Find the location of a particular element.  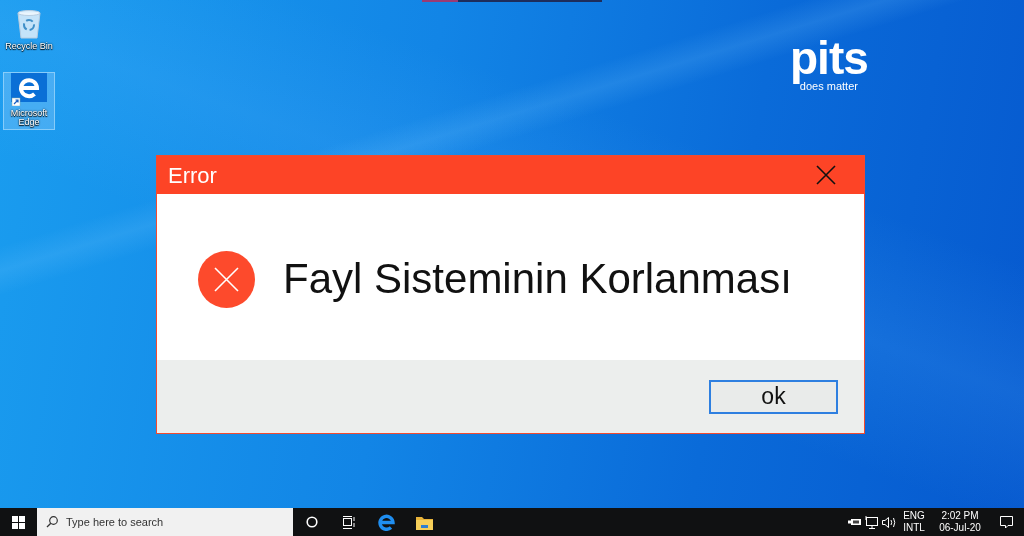

battery-icon is located at coordinates (854, 522).